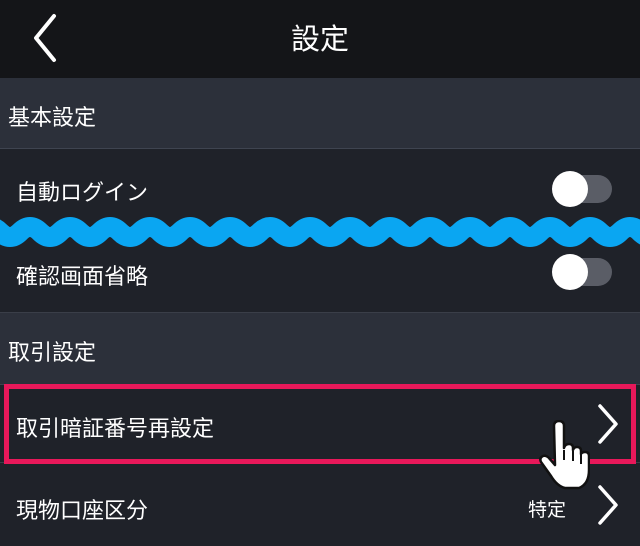 The width and height of the screenshot is (640, 546). I want to click on wave-divider, so click(320, 232).